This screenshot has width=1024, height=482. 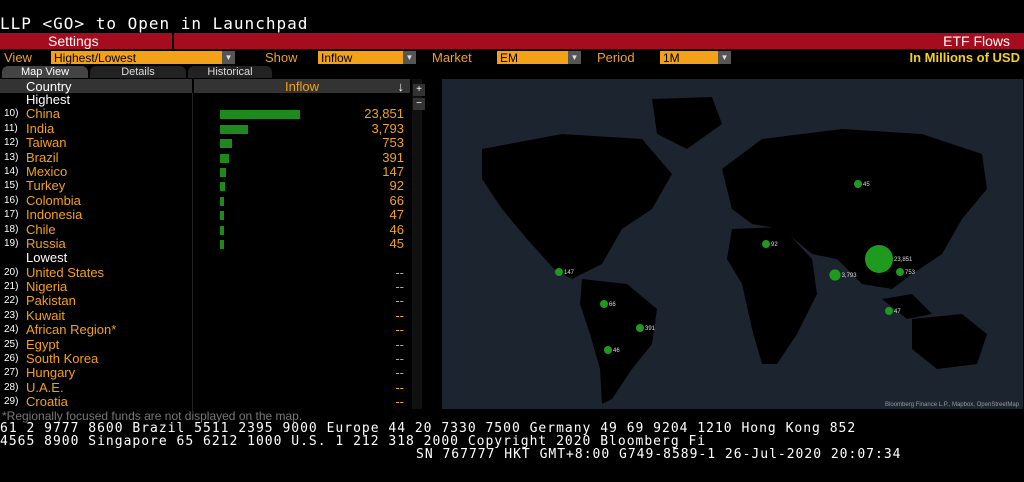 I want to click on view-dropdown: Highest/Lowest ▼, so click(x=143, y=58).